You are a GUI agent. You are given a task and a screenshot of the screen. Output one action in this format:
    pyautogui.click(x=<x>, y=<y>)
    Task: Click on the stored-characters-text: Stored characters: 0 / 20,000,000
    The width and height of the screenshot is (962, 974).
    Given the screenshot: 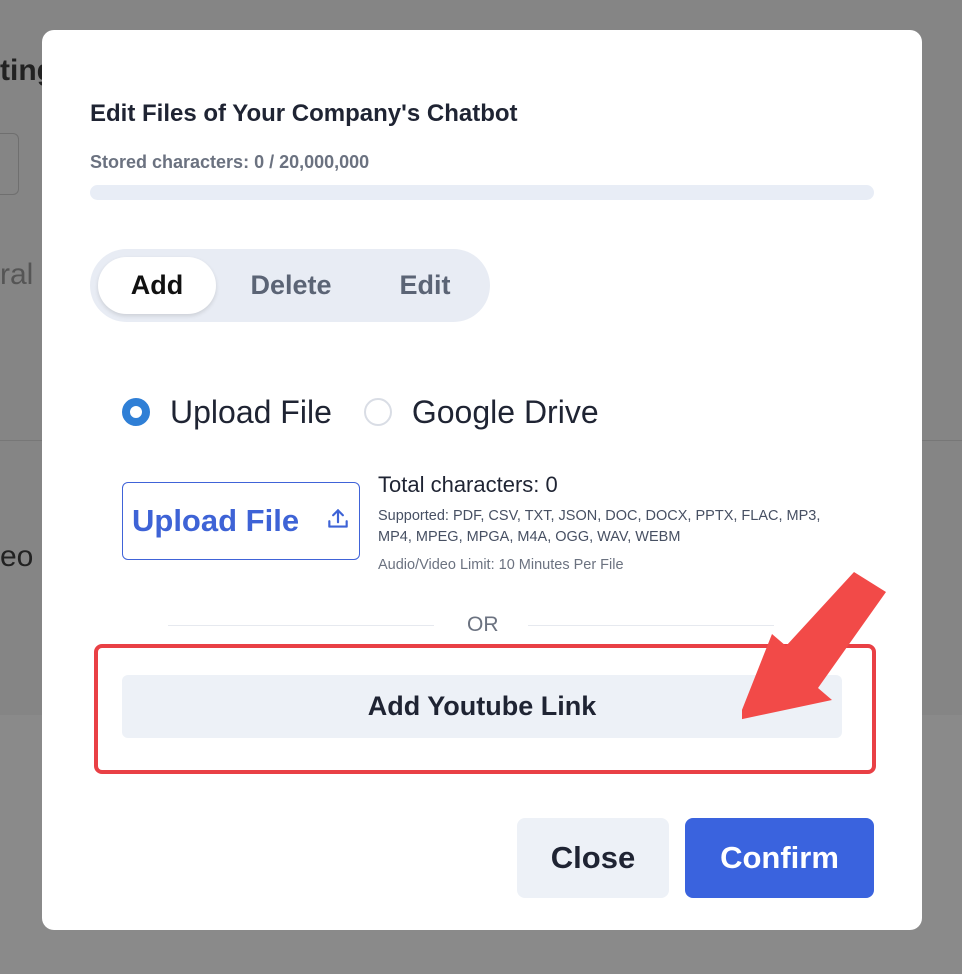 What is the action you would take?
    pyautogui.click(x=230, y=162)
    